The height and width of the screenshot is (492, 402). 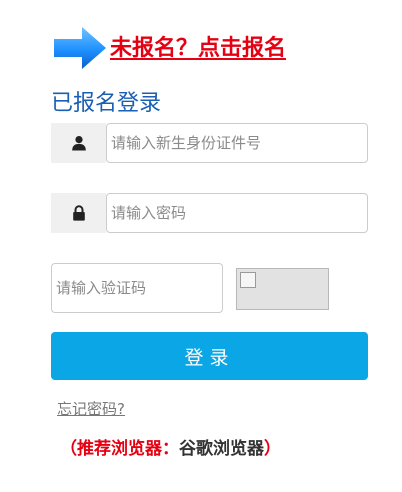 I want to click on arrow-right-icon, so click(x=80, y=48).